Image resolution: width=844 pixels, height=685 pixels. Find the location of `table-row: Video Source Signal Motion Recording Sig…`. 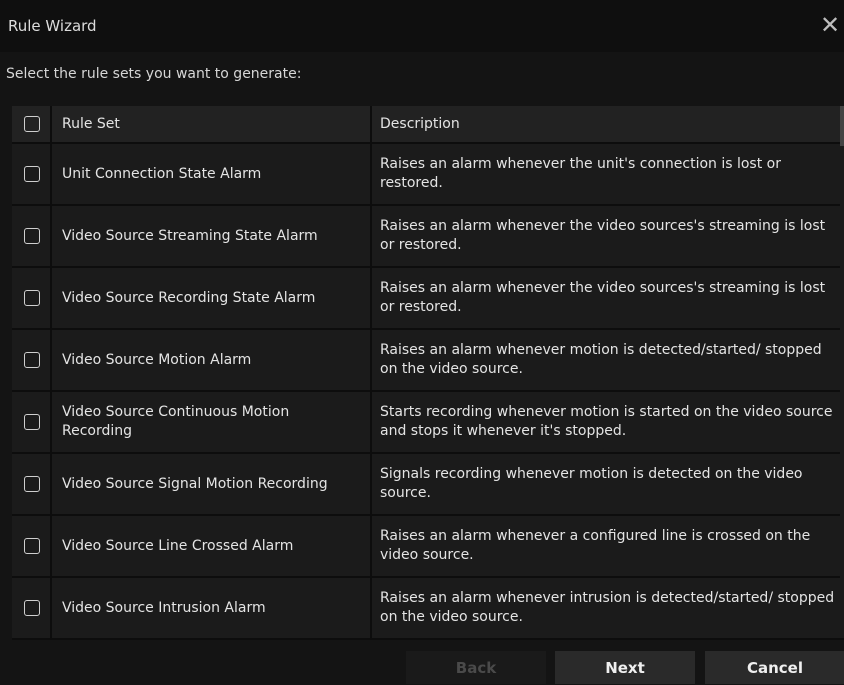

table-row: Video Source Signal Motion Recording Sig… is located at coordinates (428, 485).